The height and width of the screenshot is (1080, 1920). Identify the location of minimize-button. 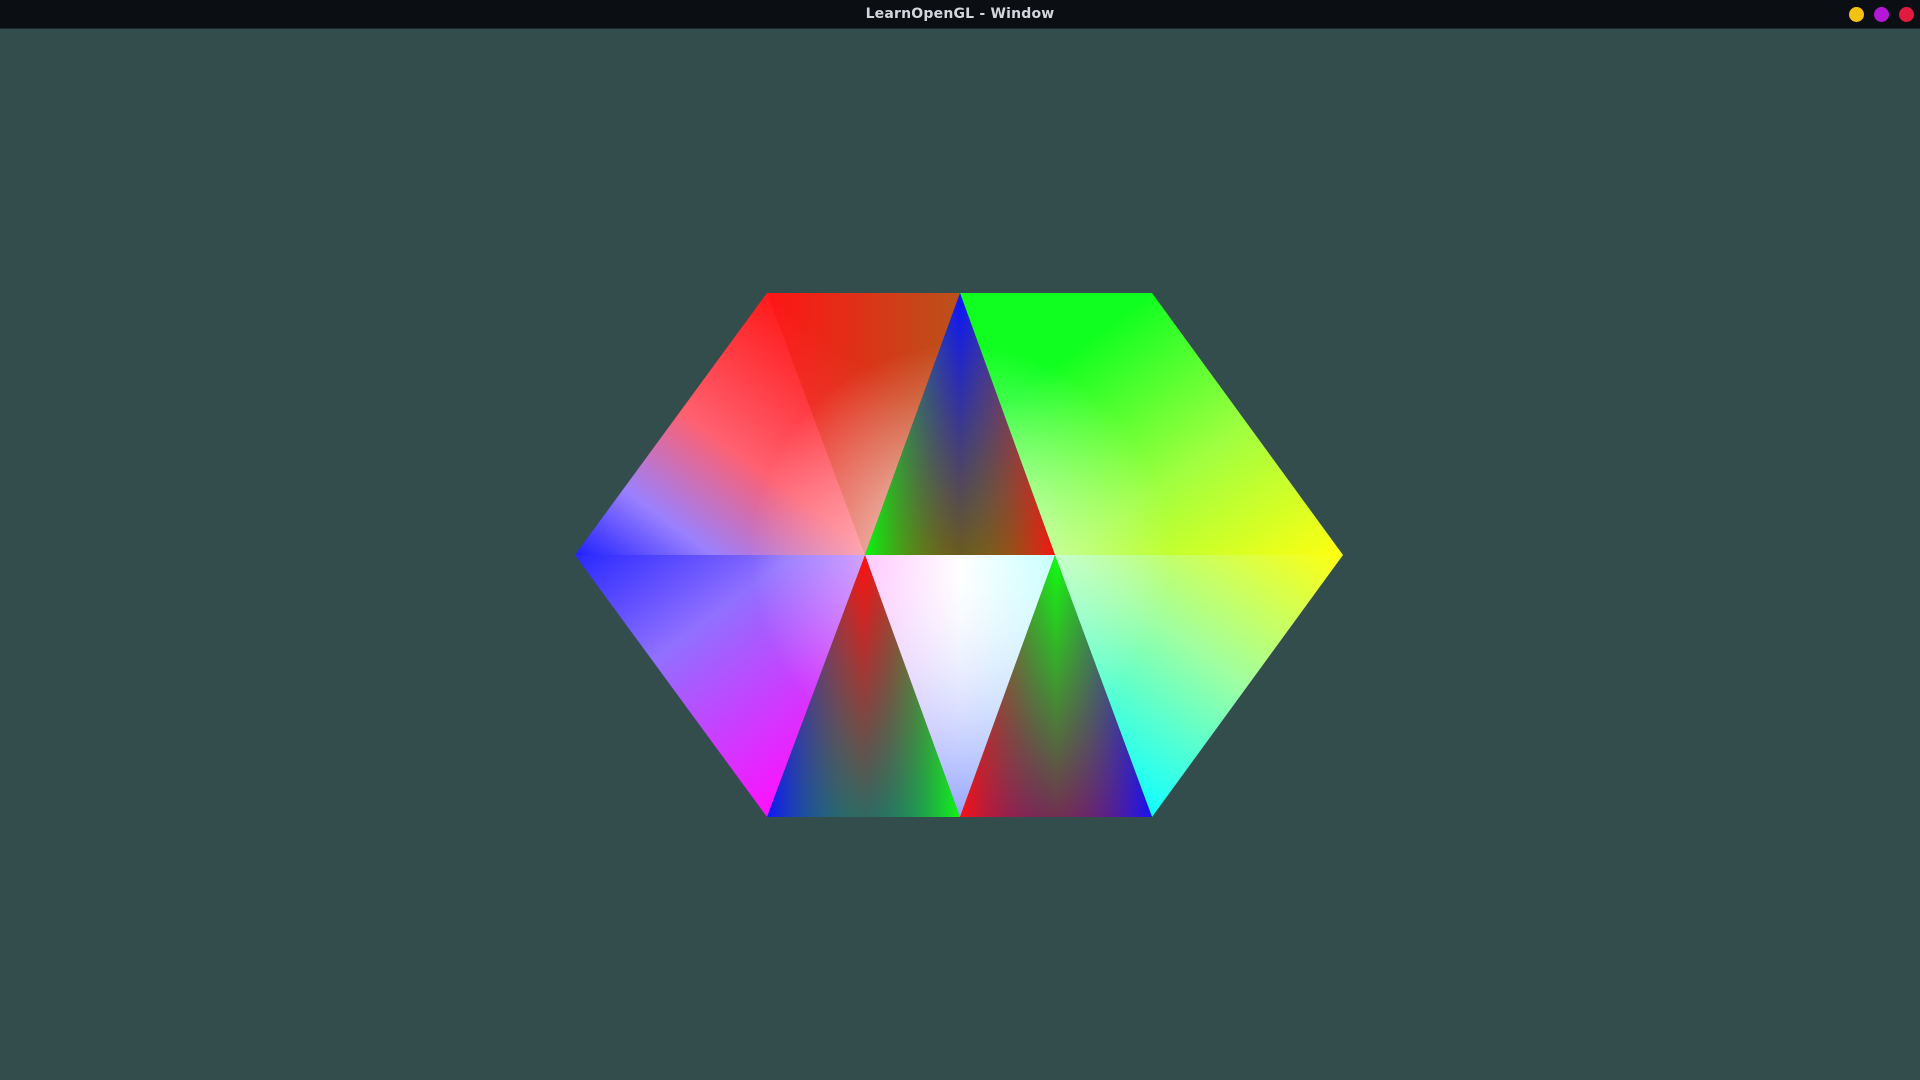
(1856, 14).